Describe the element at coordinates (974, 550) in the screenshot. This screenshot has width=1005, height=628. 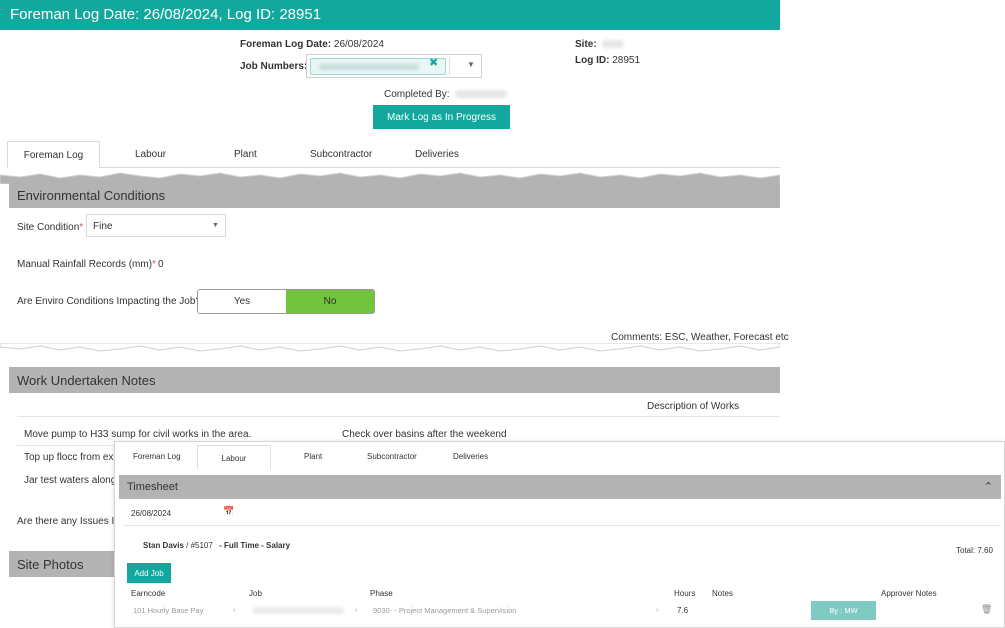
I see `timesheet-total: Total: 7.60` at that location.